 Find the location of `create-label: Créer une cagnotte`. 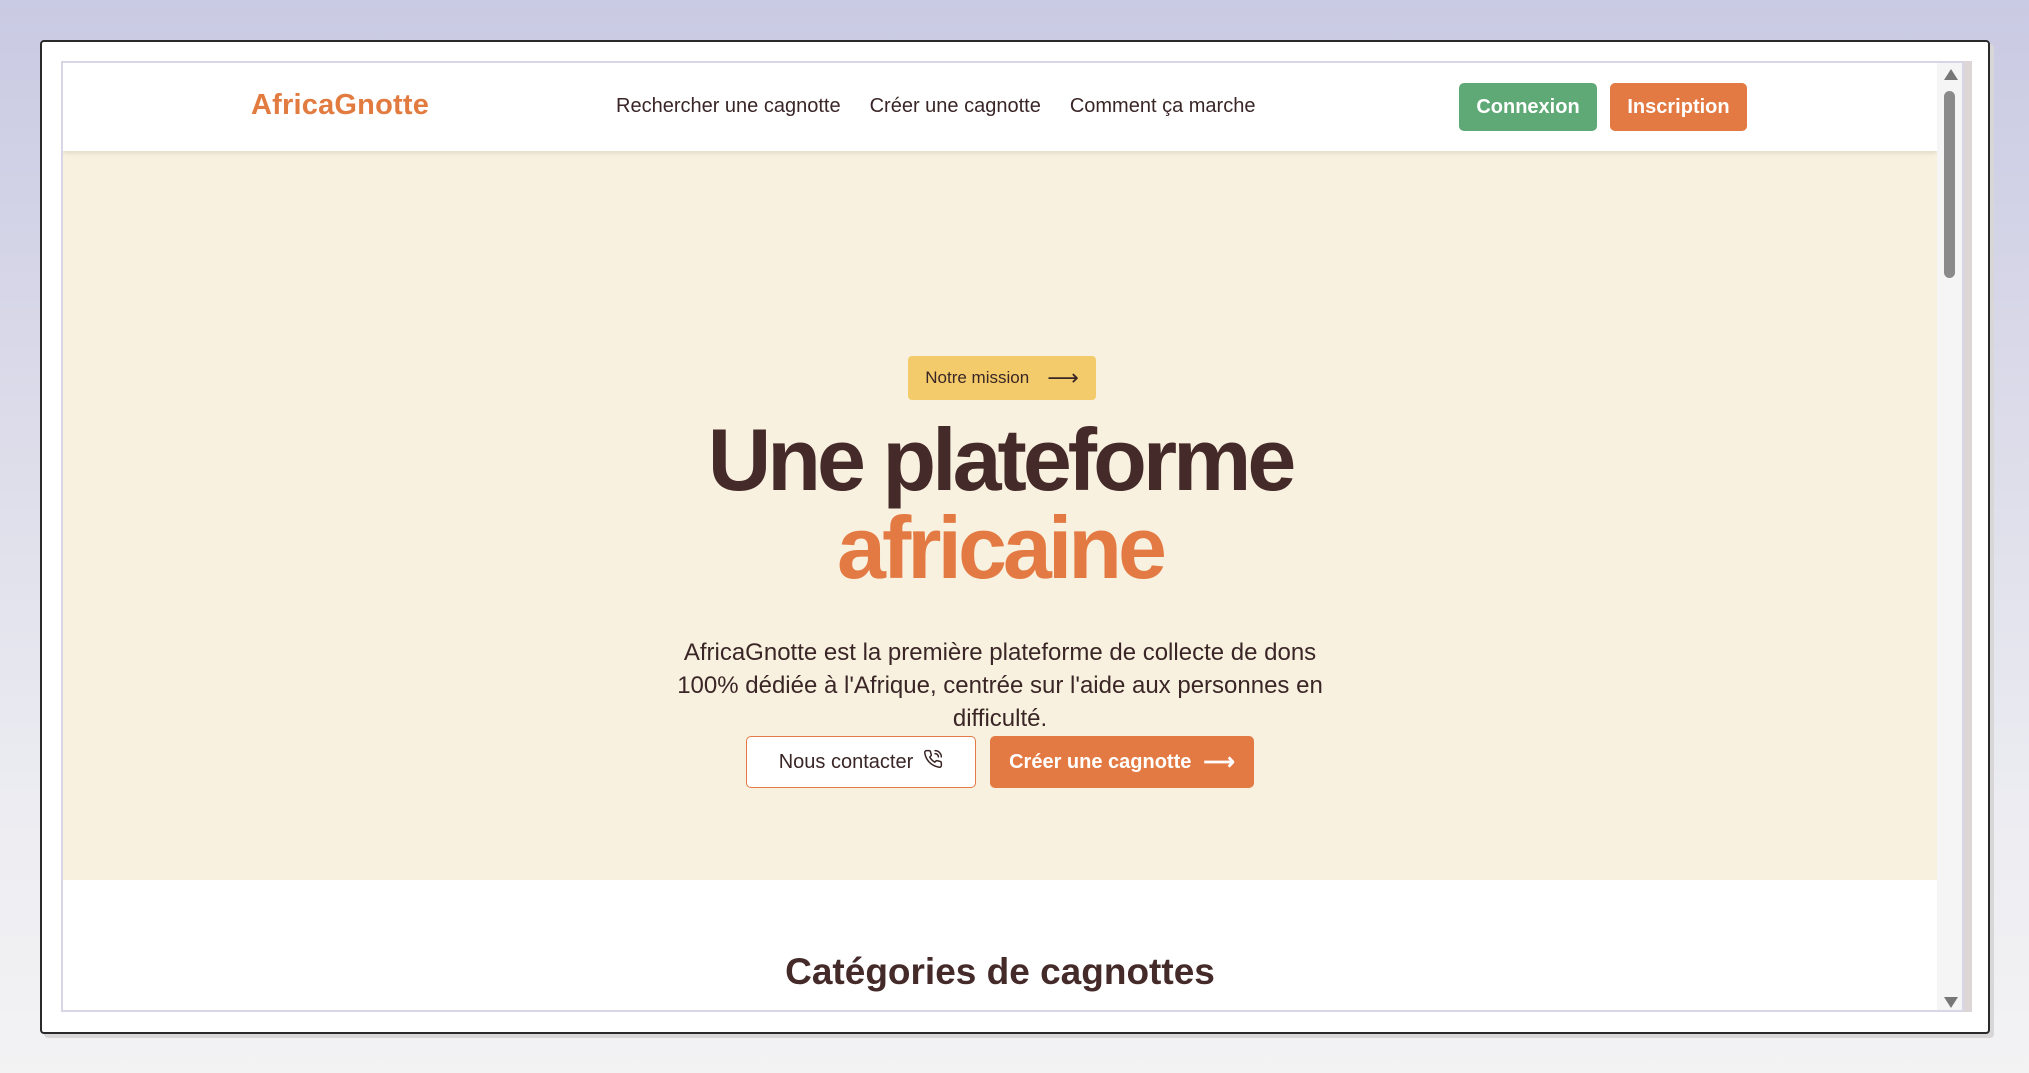

create-label: Créer une cagnotte is located at coordinates (1100, 761).